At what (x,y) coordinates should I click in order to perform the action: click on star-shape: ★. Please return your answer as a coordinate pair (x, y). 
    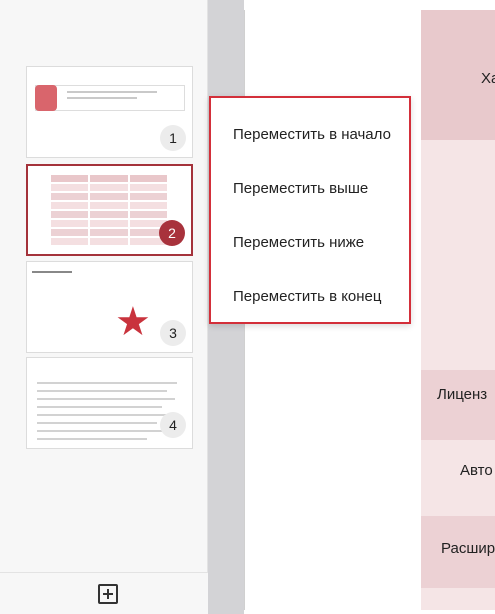
    Looking at the image, I should click on (133, 322).